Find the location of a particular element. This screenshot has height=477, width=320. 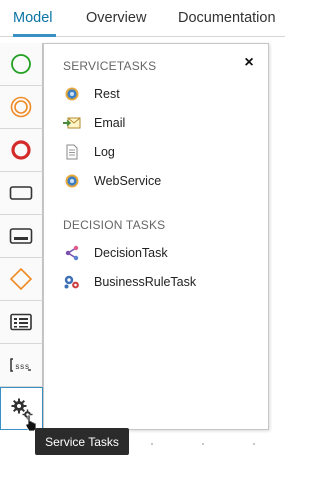

svg-text: sss is located at coordinates (22, 367).